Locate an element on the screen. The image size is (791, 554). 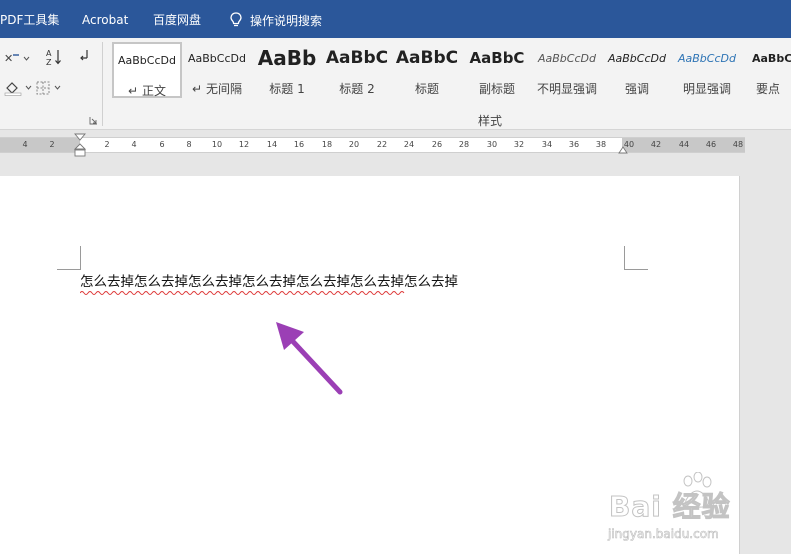
style-label: 强调 is located at coordinates (636, 89).